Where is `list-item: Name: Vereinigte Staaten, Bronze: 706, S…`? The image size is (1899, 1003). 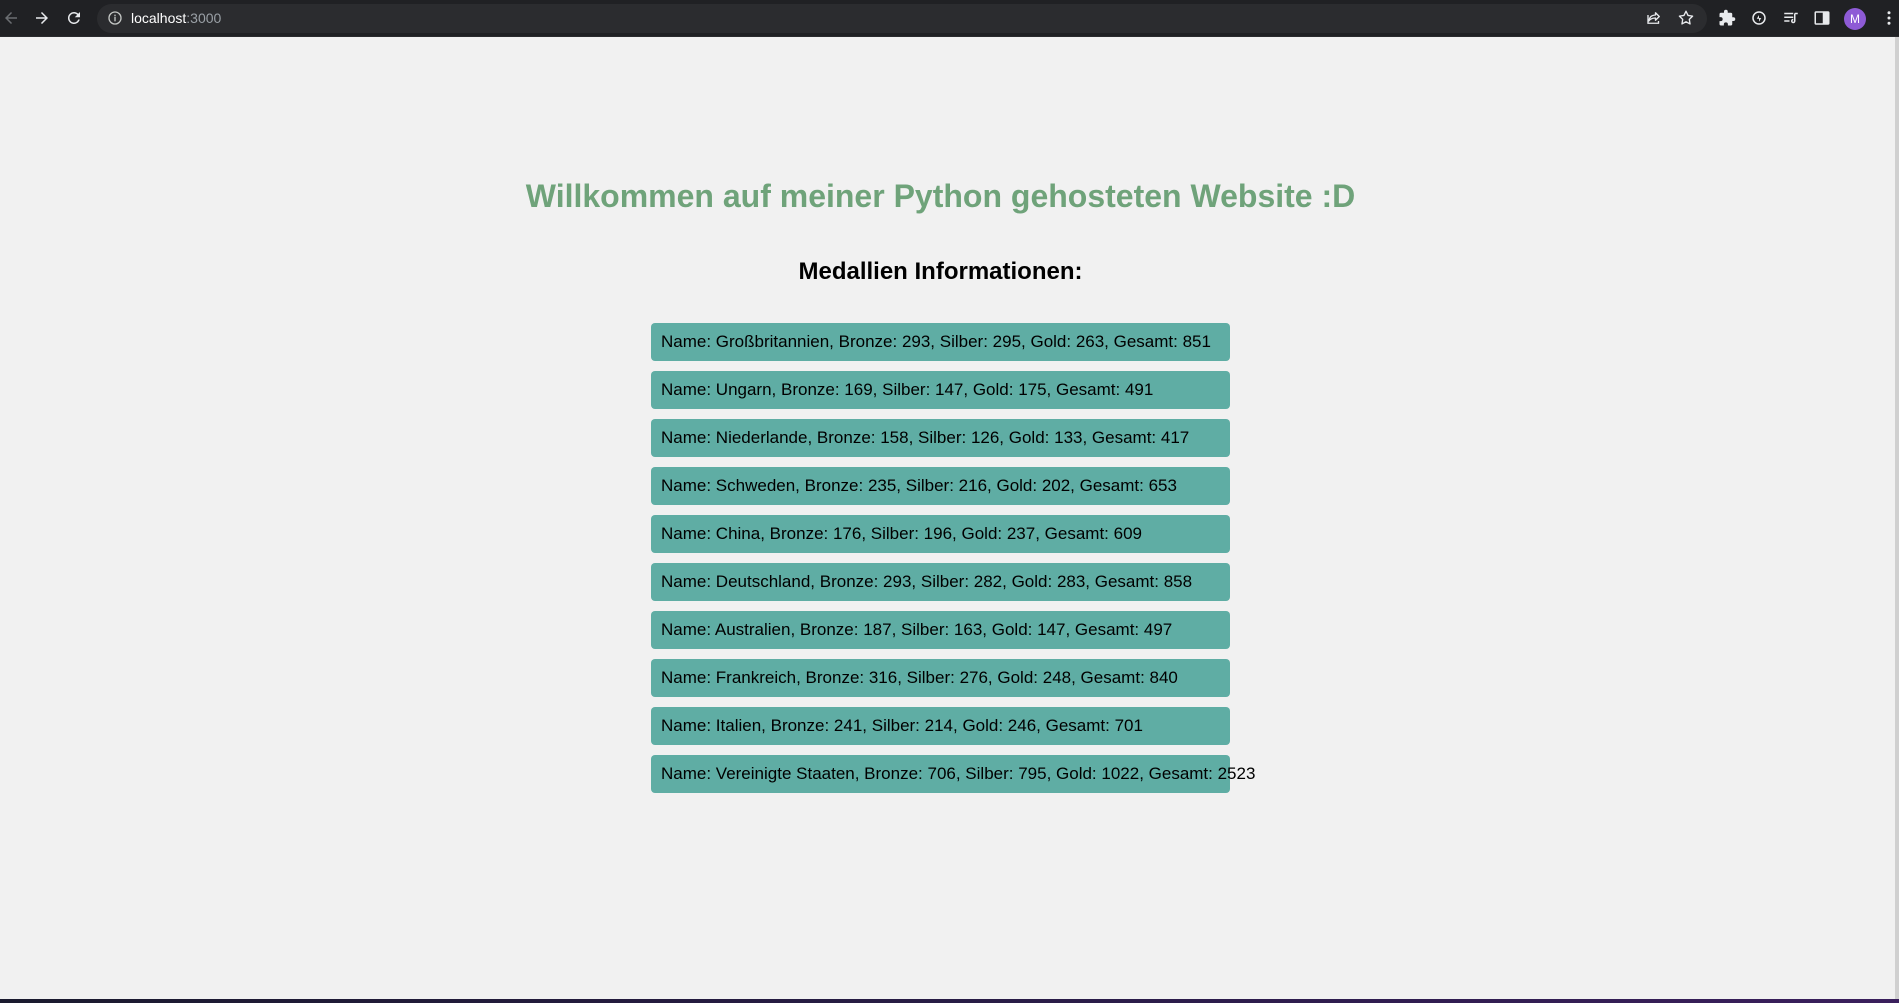 list-item: Name: Vereinigte Staaten, Bronze: 706, S… is located at coordinates (953, 774).